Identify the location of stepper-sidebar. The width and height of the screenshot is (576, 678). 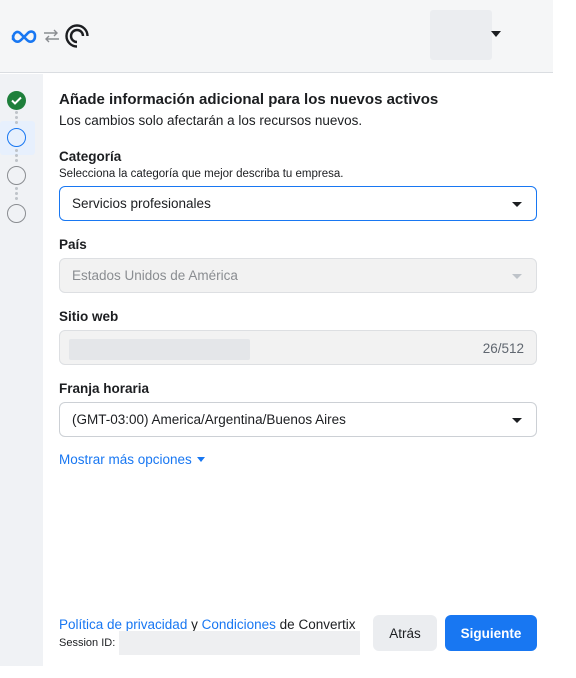
(21, 370).